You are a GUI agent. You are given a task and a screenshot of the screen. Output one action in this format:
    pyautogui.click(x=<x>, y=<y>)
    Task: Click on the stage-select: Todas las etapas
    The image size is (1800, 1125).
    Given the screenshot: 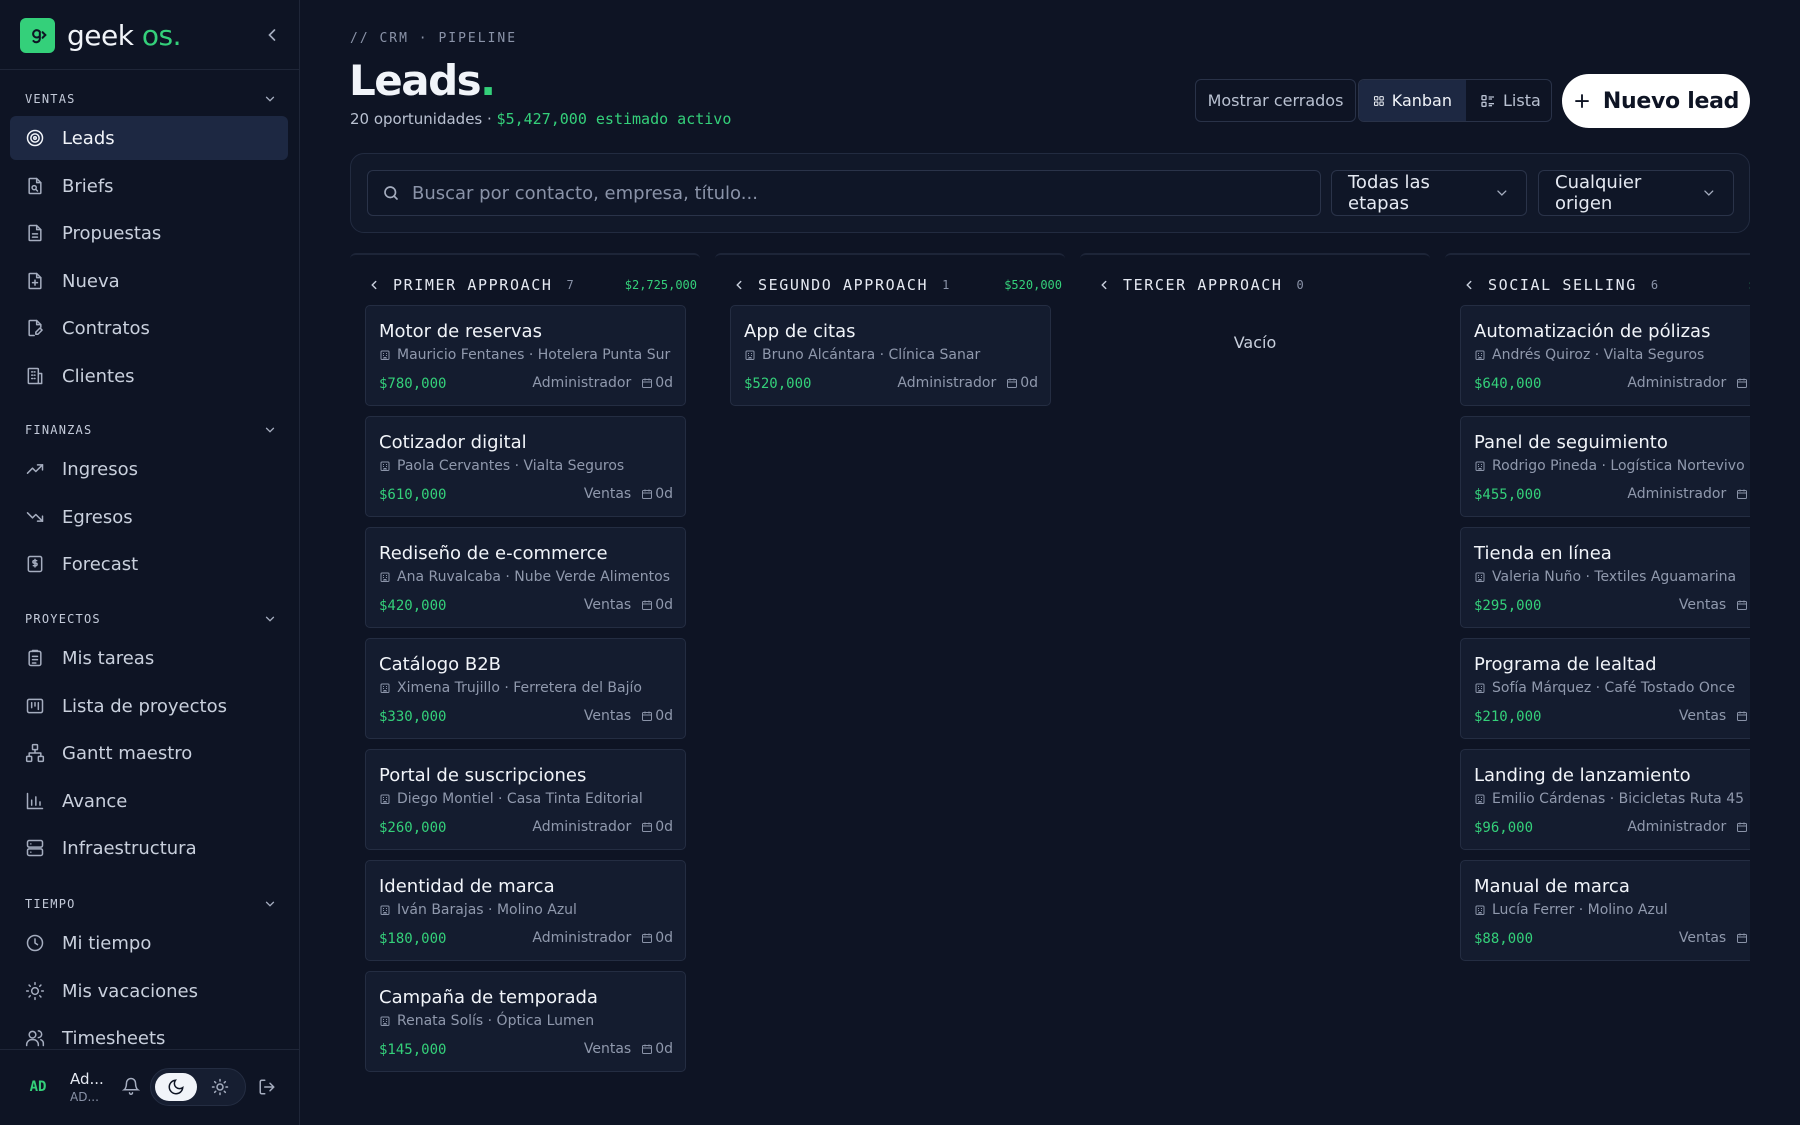 What is the action you would take?
    pyautogui.click(x=1429, y=193)
    